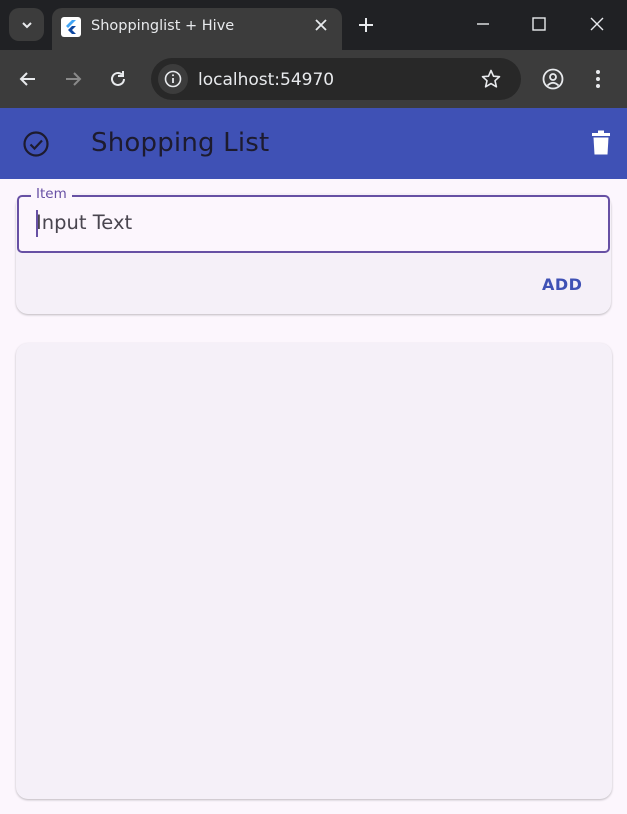 The image size is (627, 814). Describe the element at coordinates (313, 143) in the screenshot. I see `app-bar: Shopping List` at that location.